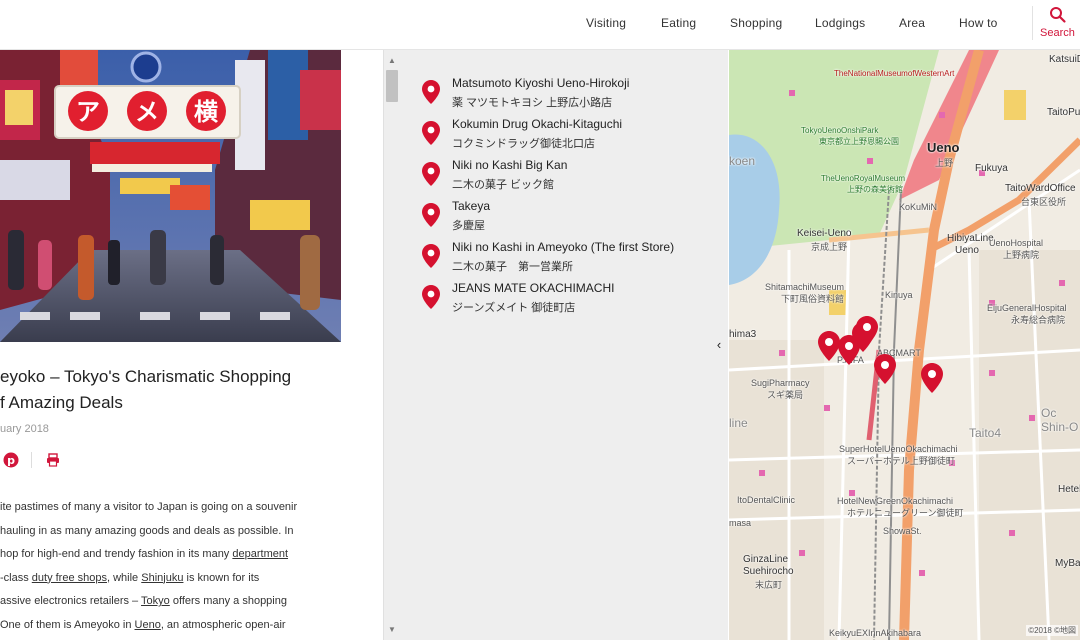  Describe the element at coordinates (606, 23) in the screenshot. I see `nav-item-visiting: Visiting` at that location.